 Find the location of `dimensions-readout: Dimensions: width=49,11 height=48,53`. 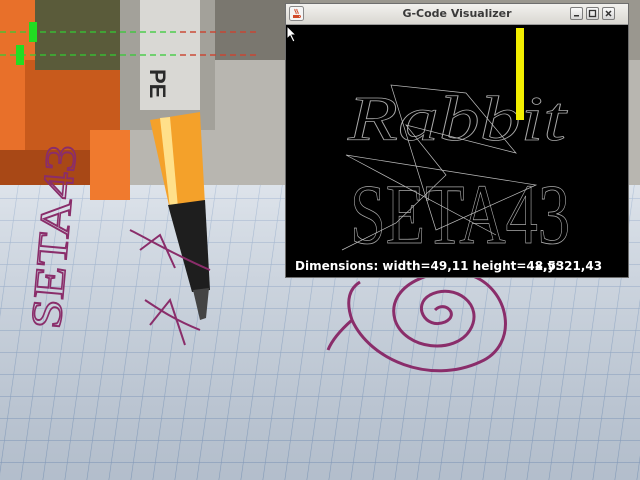

dimensions-readout: Dimensions: width=49,11 height=48,53 is located at coordinates (430, 266).